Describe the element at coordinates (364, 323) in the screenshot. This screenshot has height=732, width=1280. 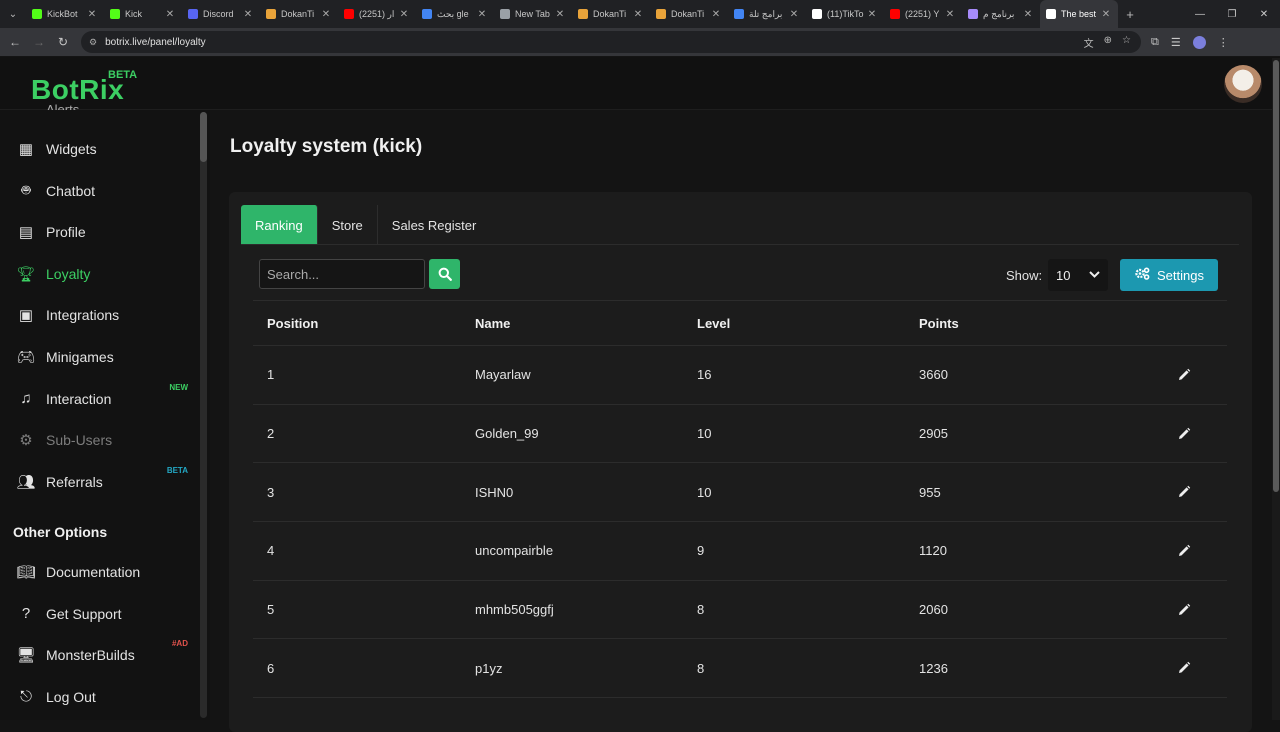
I see `col-position: Position` at that location.